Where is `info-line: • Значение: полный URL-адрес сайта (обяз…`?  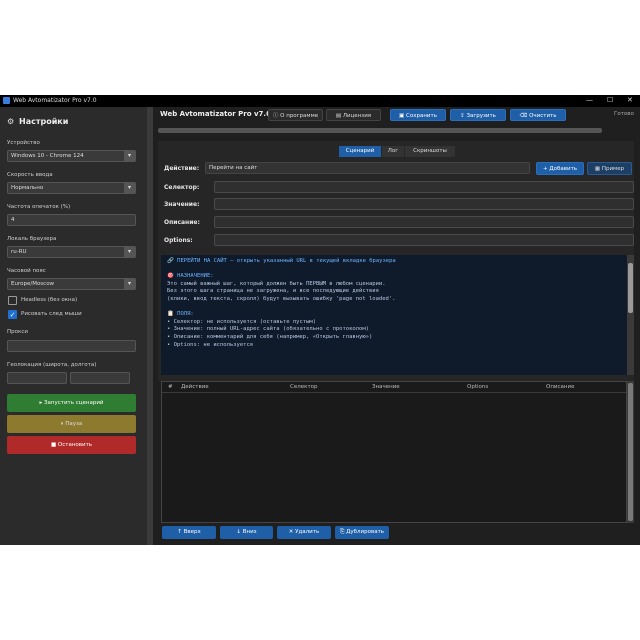 info-line: • Значение: полный URL-адрес сайта (обяз… is located at coordinates (268, 329).